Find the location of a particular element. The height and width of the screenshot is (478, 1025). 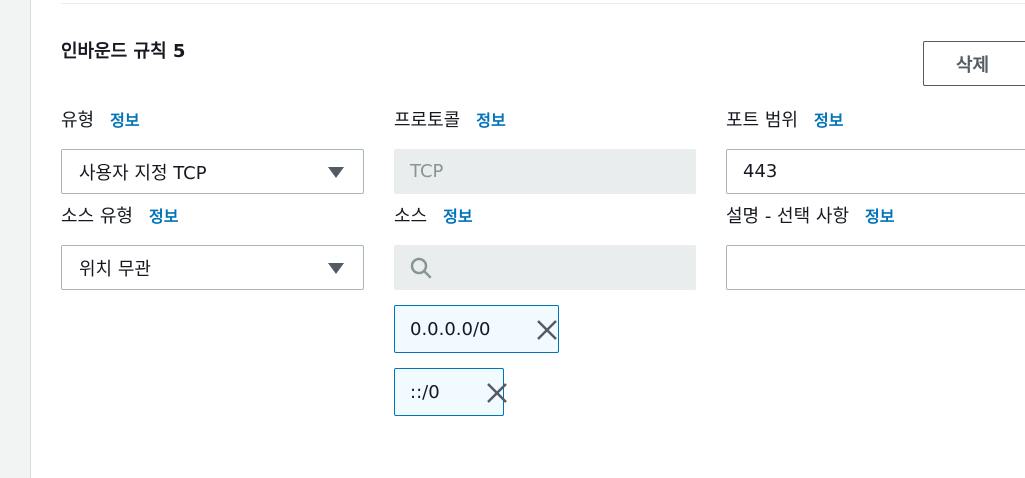

description-label: 설명 - 선택 사항 is located at coordinates (788, 216).